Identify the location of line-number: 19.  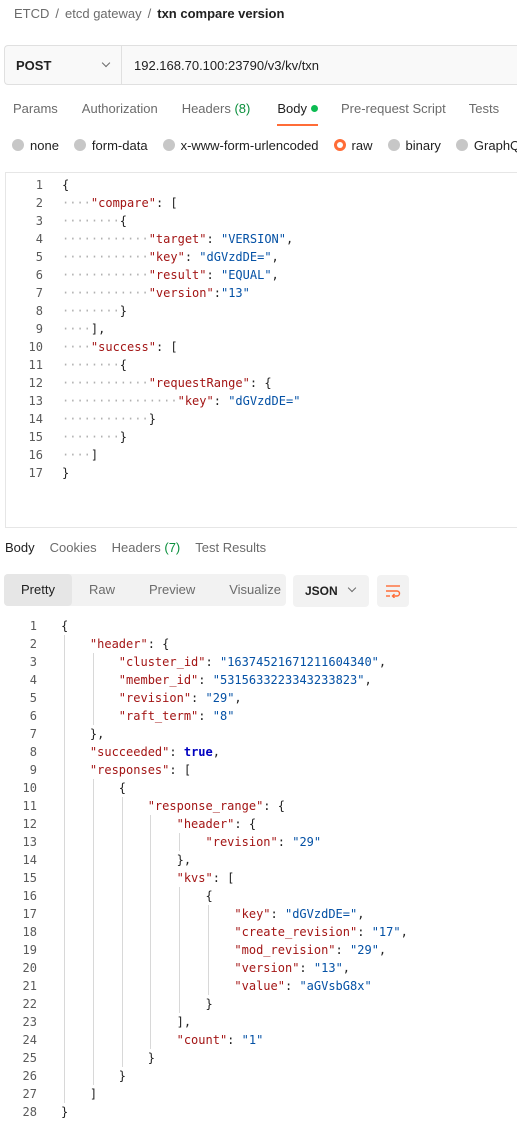
(29, 950).